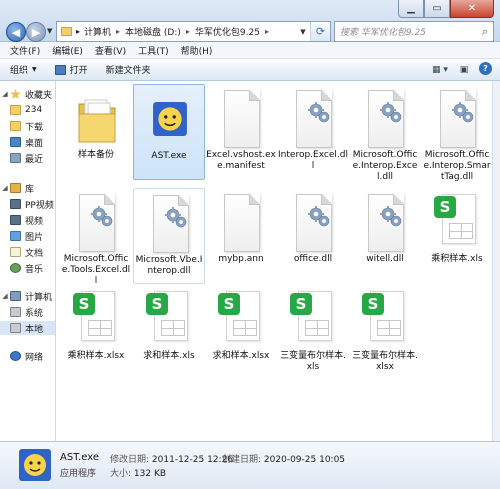  What do you see at coordinates (153, 50) in the screenshot?
I see `menu-tools: 工具(T)` at bounding box center [153, 50].